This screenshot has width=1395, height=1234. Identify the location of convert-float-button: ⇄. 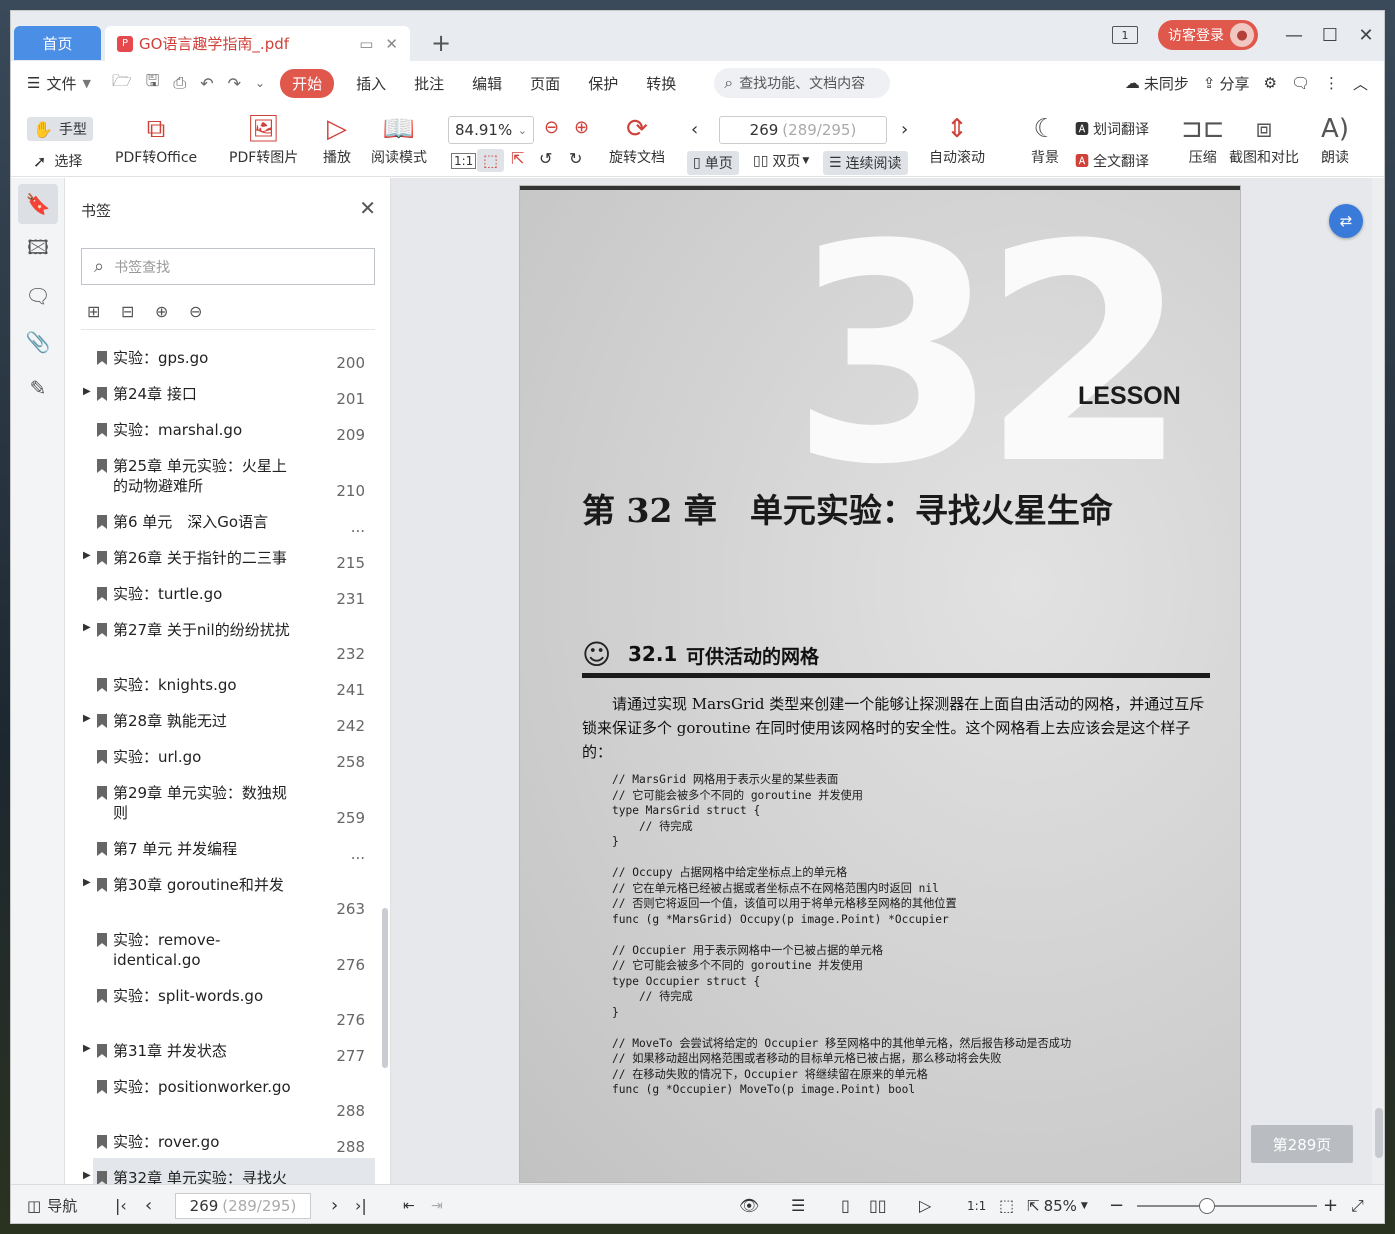
(1346, 221).